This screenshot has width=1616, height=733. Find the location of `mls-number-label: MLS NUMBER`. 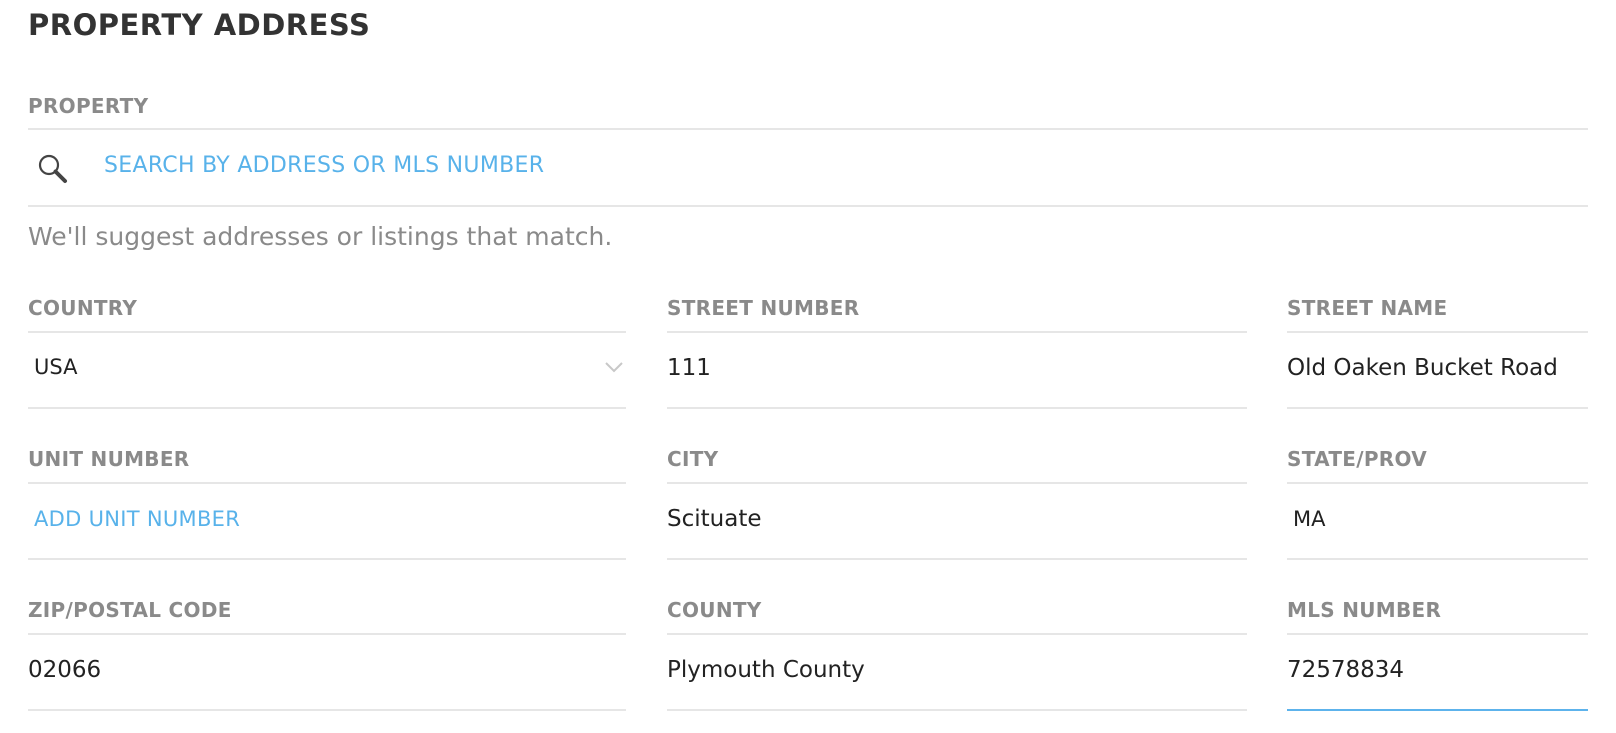

mls-number-label: MLS NUMBER is located at coordinates (1364, 610).